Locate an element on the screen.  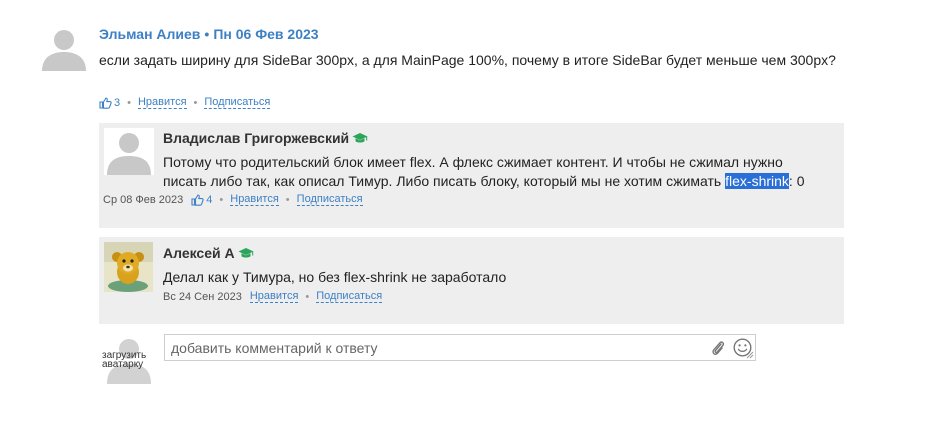
answer-author-name: Владислав Григоржевский is located at coordinates (265, 138).